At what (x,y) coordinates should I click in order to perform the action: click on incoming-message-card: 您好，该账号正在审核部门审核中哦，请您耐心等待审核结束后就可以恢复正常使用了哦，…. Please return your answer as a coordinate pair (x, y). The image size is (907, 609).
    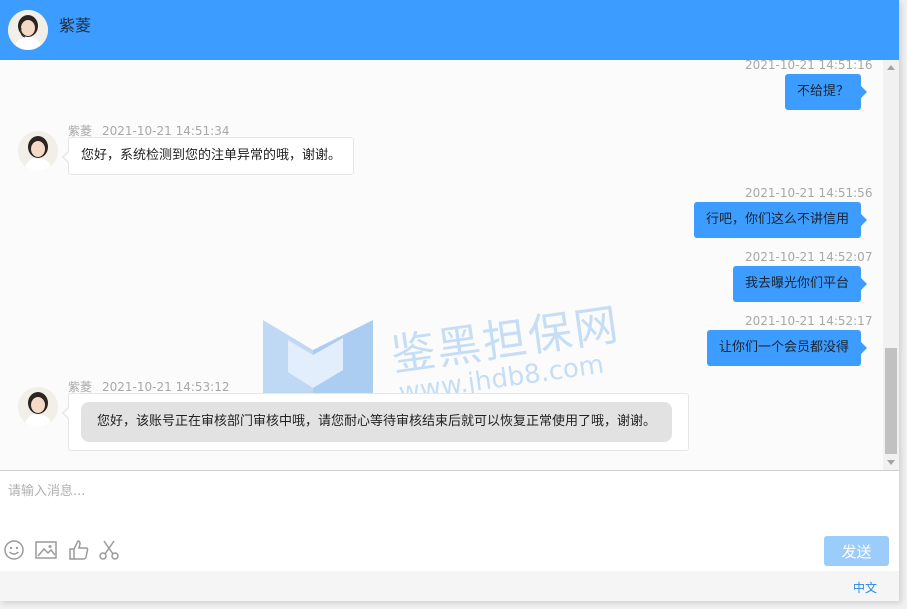
    Looking at the image, I should click on (375, 422).